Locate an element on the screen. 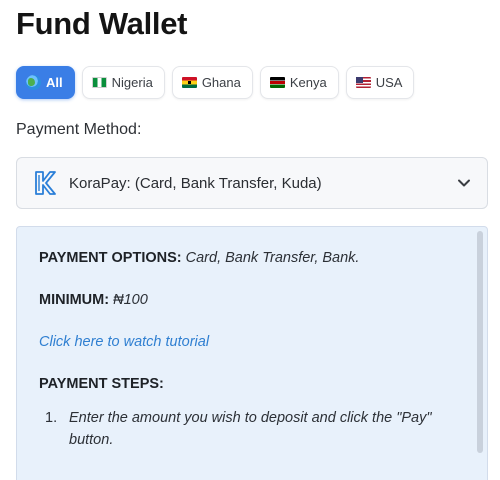 Image resolution: width=500 pixels, height=480 pixels. usa-flag-icon is located at coordinates (363, 82).